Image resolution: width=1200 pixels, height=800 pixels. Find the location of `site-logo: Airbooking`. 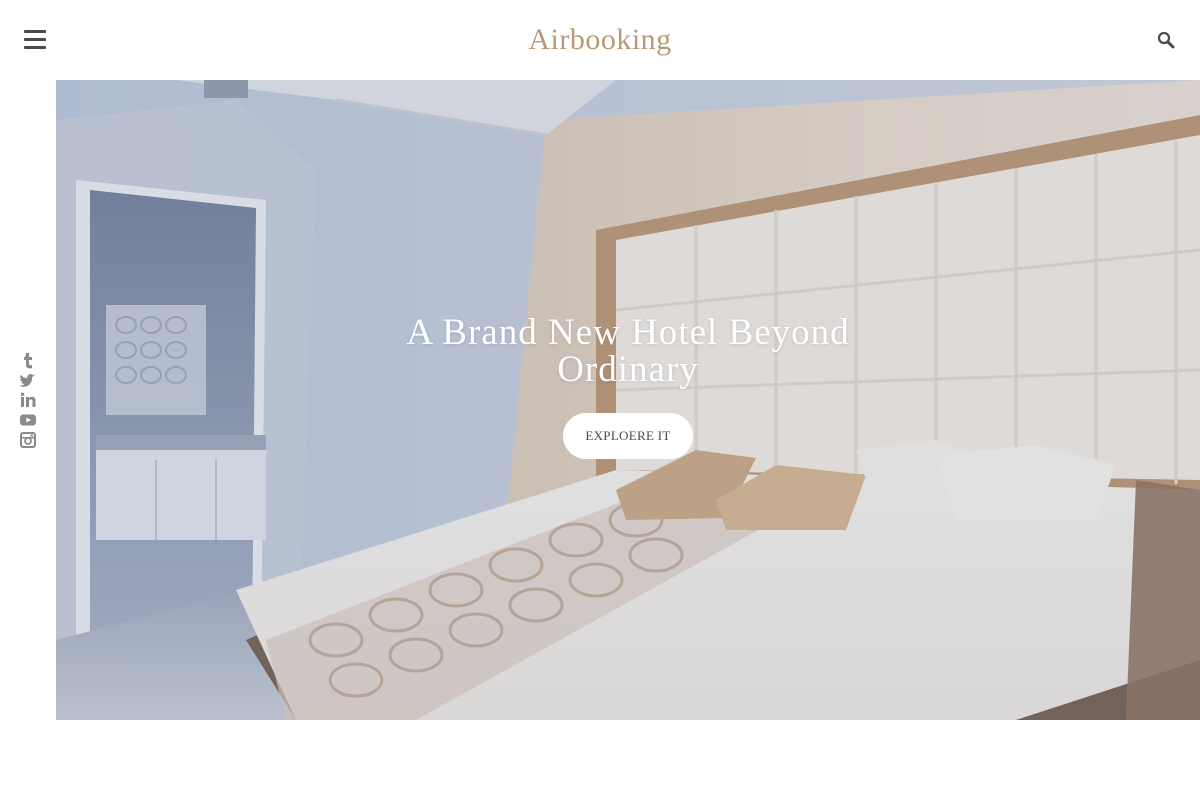

site-logo: Airbooking is located at coordinates (600, 40).